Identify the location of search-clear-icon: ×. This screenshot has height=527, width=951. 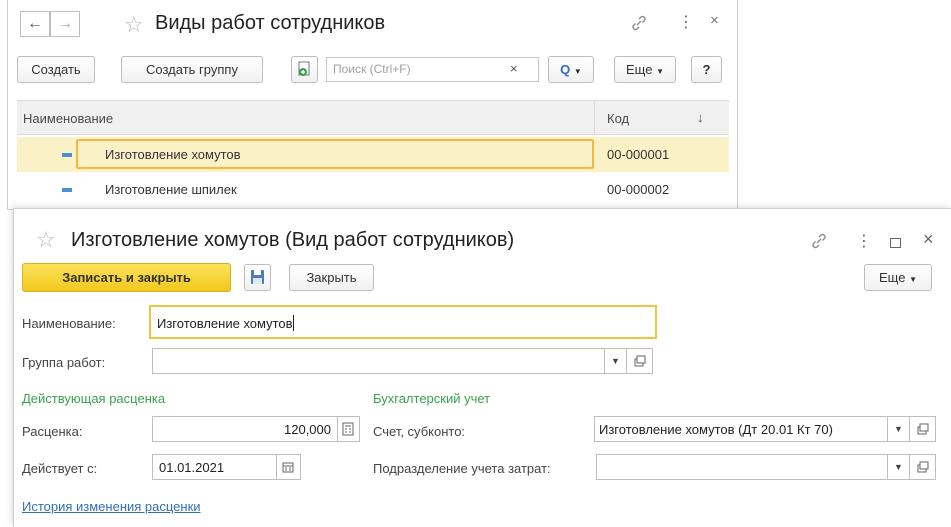
(514, 68).